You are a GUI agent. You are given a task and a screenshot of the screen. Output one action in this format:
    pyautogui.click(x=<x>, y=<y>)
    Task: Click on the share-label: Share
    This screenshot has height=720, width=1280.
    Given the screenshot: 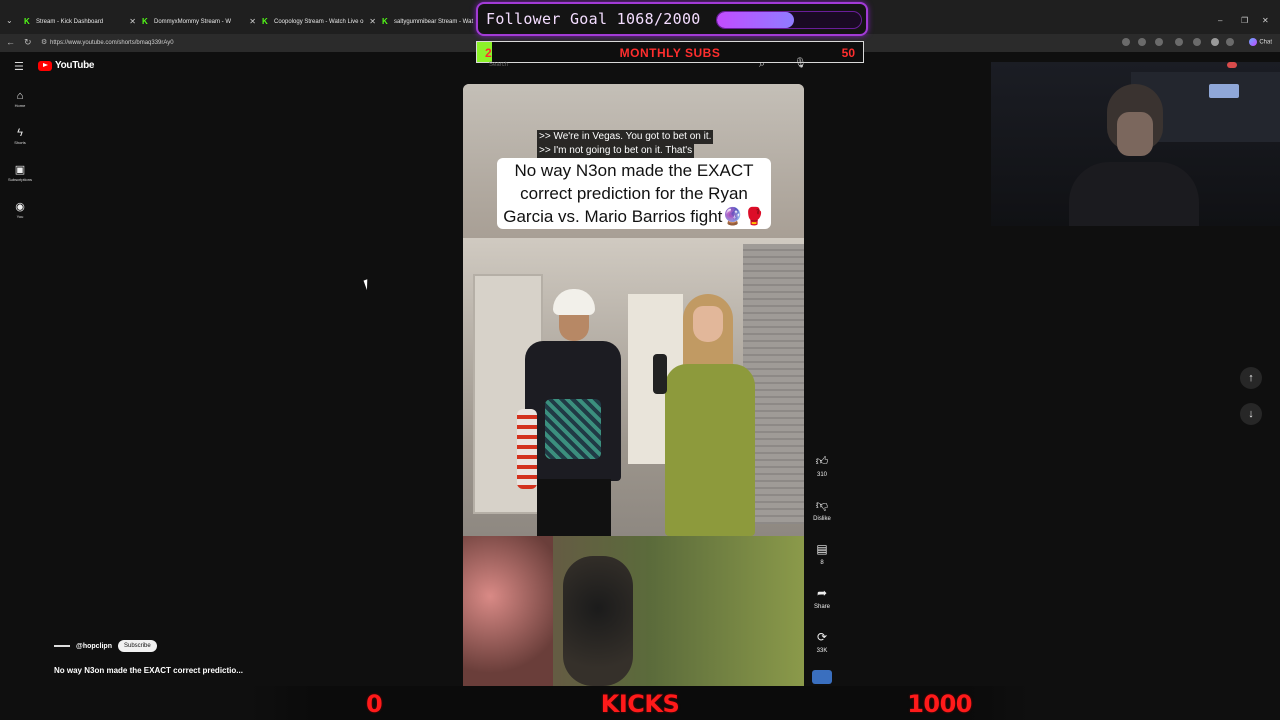 What is the action you would take?
    pyautogui.click(x=821, y=607)
    